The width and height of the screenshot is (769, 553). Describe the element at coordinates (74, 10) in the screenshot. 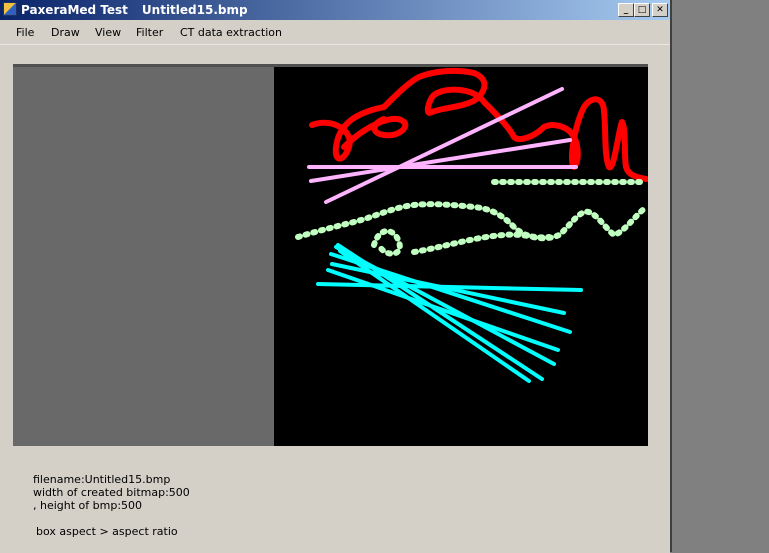

I see `app-title: PaxeraMed Test` at that location.